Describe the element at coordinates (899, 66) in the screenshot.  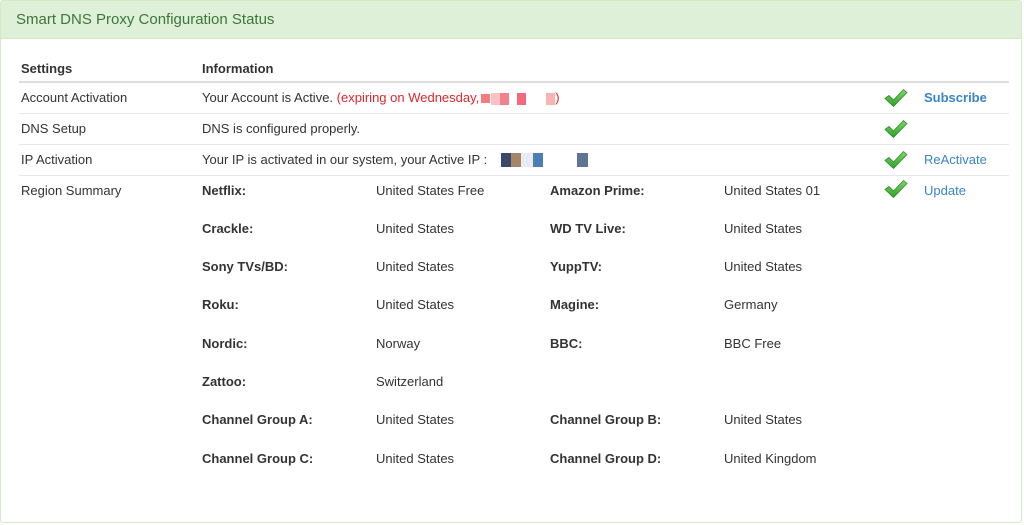
I see `status-header` at that location.